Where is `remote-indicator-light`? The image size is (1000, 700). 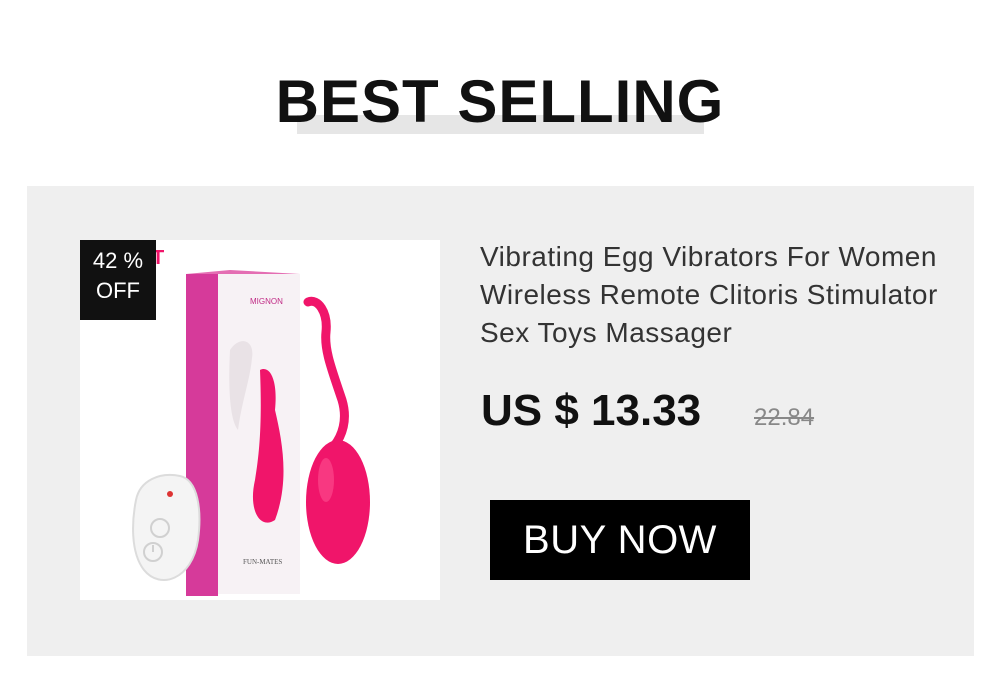
remote-indicator-light is located at coordinates (170, 494).